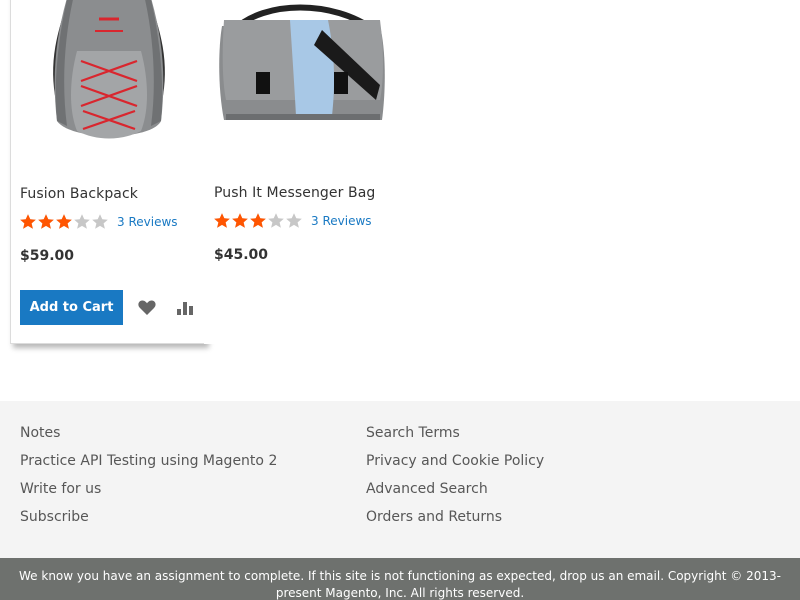 This screenshot has height=600, width=800. I want to click on bar-chart-icon, so click(185, 308).